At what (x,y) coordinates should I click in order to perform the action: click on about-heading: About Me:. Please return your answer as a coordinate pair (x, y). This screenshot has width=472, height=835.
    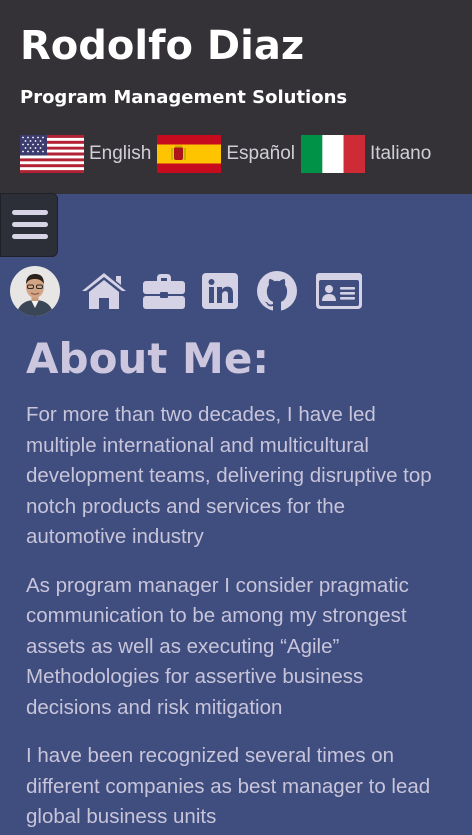
    Looking at the image, I should click on (148, 358).